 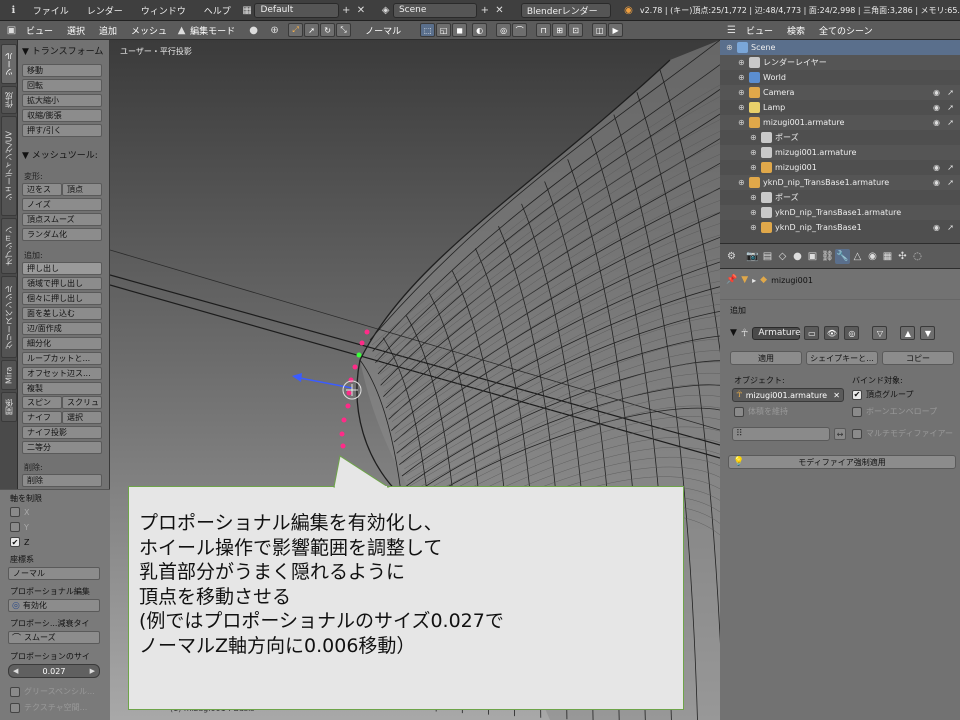 What do you see at coordinates (832, 333) in the screenshot?
I see `viewport-display-icon: 👁` at bounding box center [832, 333].